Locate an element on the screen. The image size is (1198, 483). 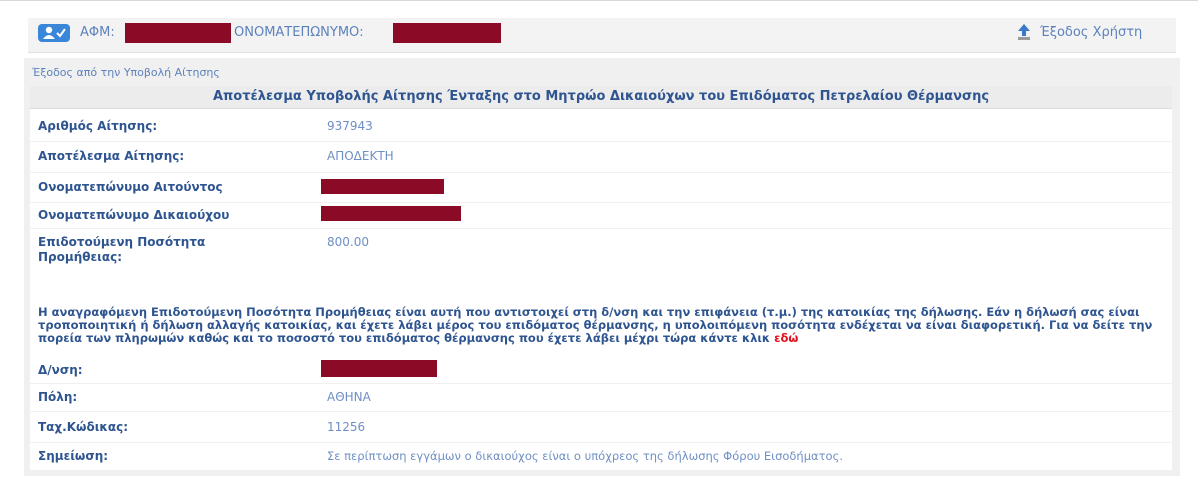
fullname-redacted-value is located at coordinates (447, 33).